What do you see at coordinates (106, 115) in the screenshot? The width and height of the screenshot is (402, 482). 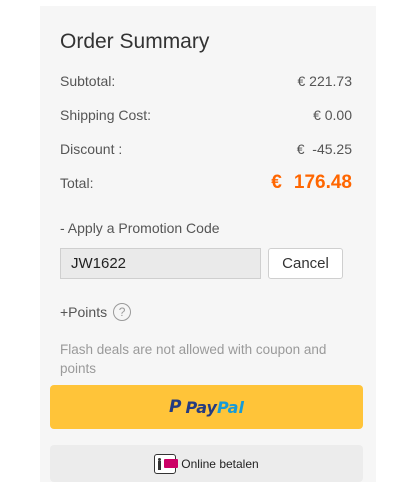 I see `shipping-label: Shipping Cost:` at bounding box center [106, 115].